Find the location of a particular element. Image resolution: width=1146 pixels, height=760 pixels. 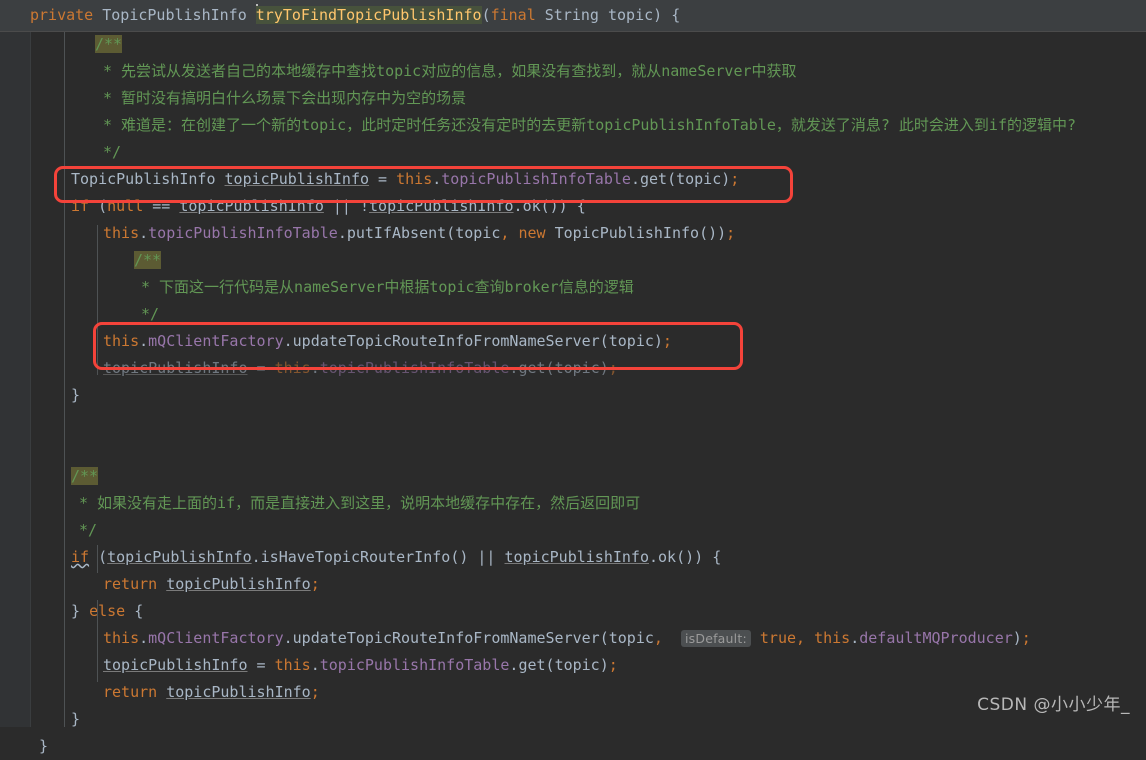

code-line: * 如果没有走上面的if，而是直接进入到这里，说明本地缓存中存在，然后返回即可 is located at coordinates (588, 503).